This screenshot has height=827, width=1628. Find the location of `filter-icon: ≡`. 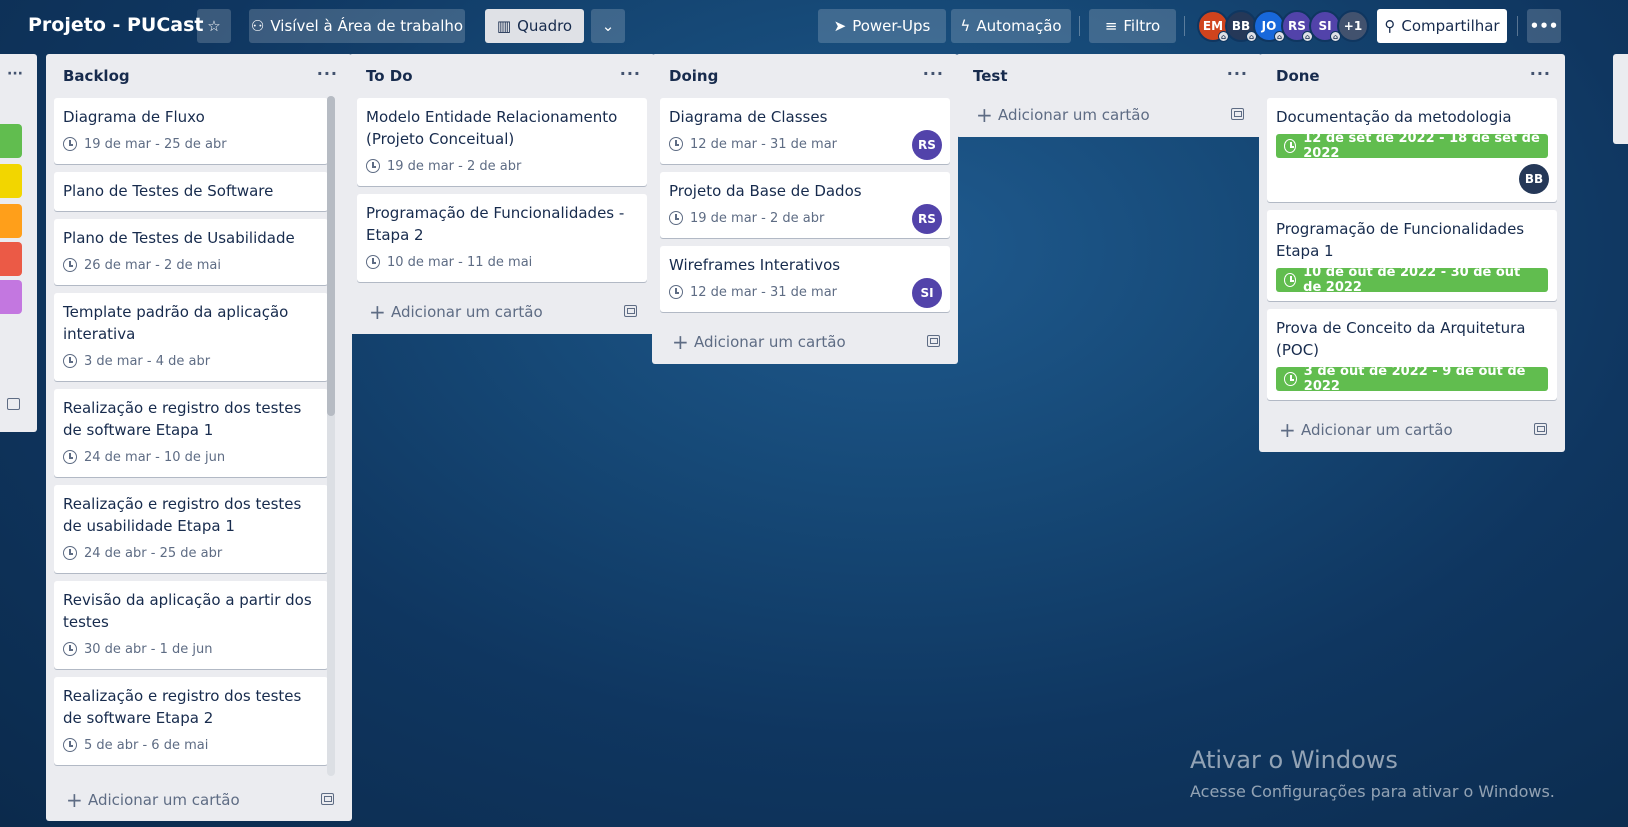

filter-icon: ≡ is located at coordinates (1111, 26).